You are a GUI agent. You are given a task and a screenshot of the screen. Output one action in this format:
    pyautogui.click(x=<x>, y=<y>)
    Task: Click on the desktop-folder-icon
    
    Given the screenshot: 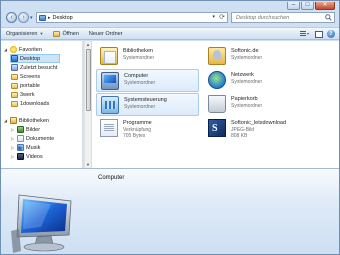 What is the action you would take?
    pyautogui.click(x=42, y=17)
    